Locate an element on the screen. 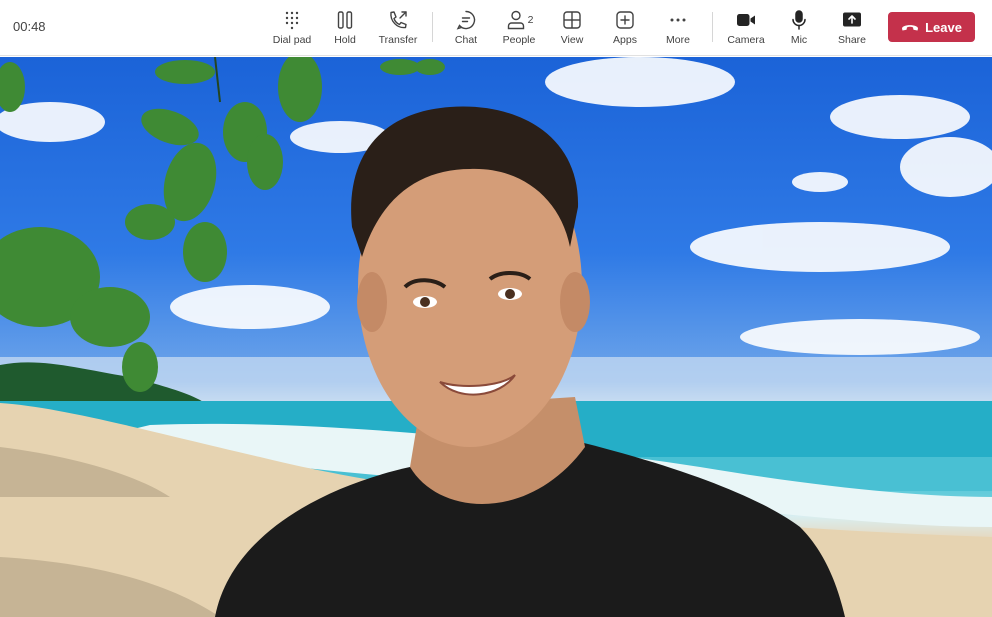 This screenshot has height=617, width=992. more-dots-icon is located at coordinates (678, 20).